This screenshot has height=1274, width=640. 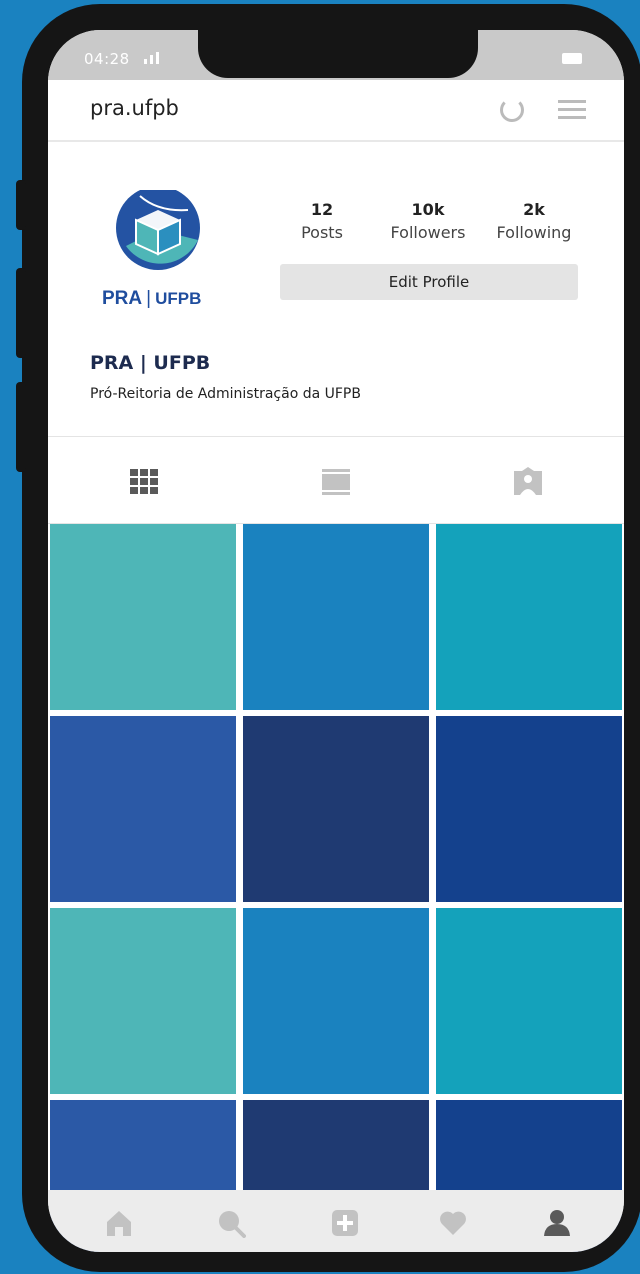 I want to click on tagged-icon, so click(x=528, y=481).